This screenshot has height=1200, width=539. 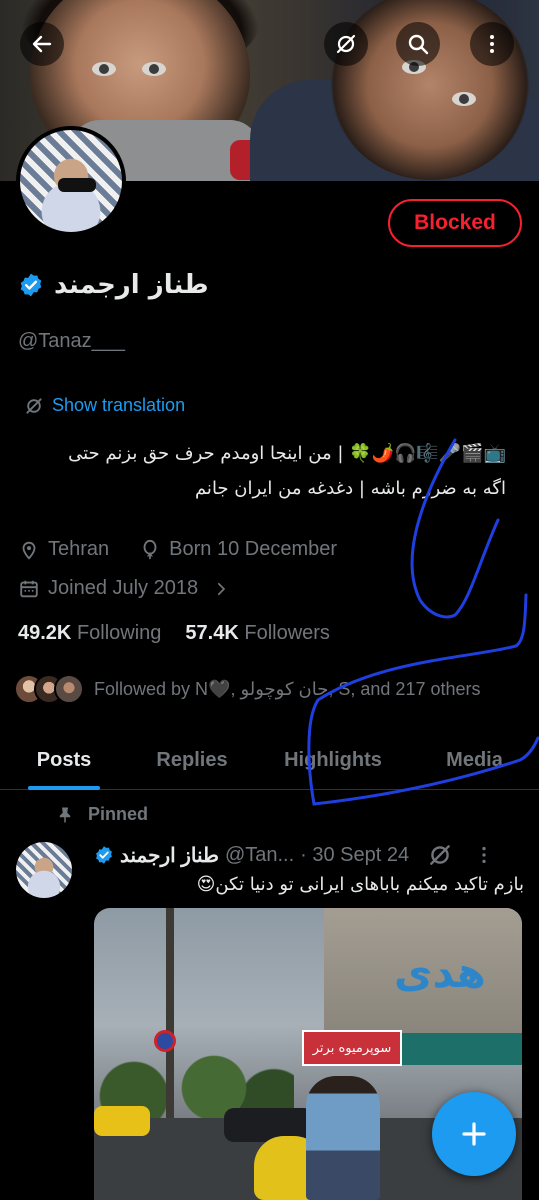 I want to click on active-tab-indicator, so click(x=64, y=788).